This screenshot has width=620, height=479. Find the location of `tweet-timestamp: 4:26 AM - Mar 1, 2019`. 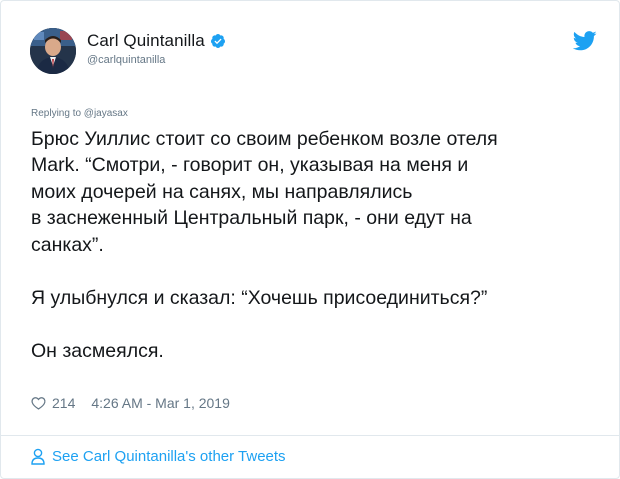

tweet-timestamp: 4:26 AM - Mar 1, 2019 is located at coordinates (160, 403).